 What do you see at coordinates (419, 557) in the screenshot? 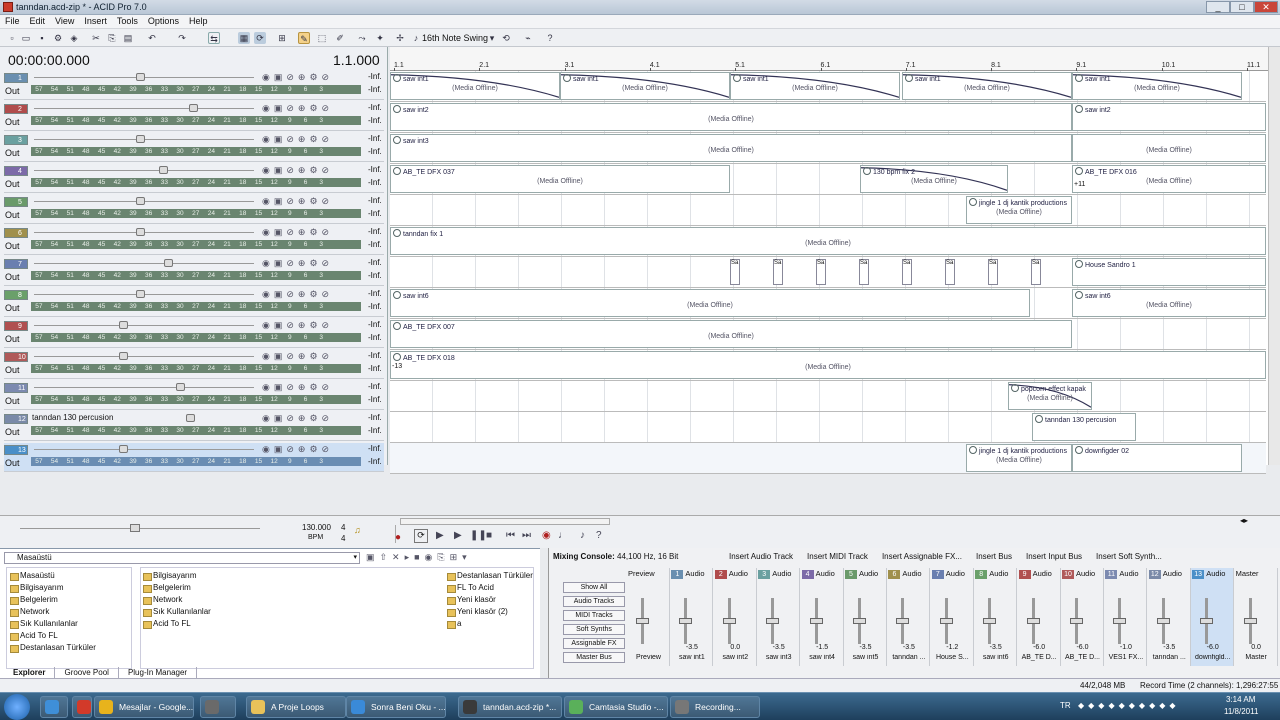
I see `explorer-toolbar: ▣⇧✕▸■◉⎘⊞▾` at bounding box center [419, 557].